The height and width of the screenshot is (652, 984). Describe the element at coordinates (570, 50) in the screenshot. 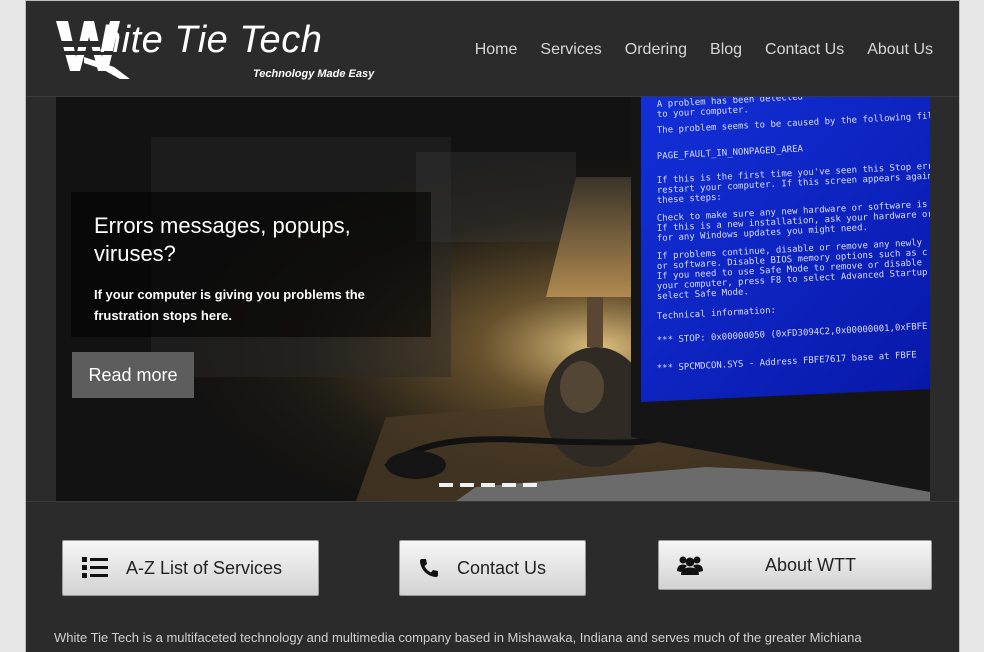

I see `nav-services: Services` at that location.